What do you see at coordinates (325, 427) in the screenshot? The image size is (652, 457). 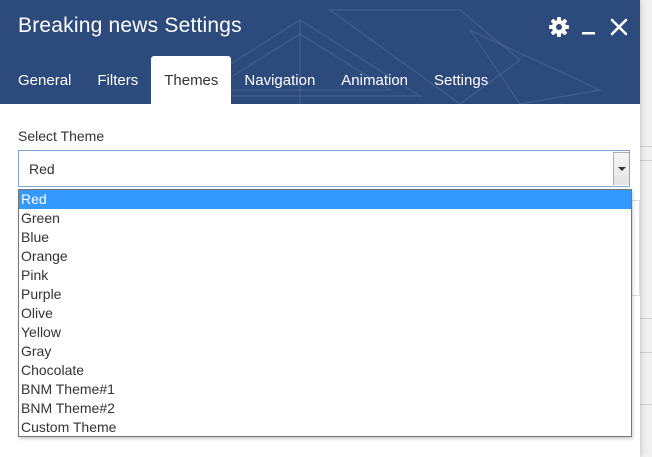 I see `theme-option-custom-theme: Custom Theme` at bounding box center [325, 427].